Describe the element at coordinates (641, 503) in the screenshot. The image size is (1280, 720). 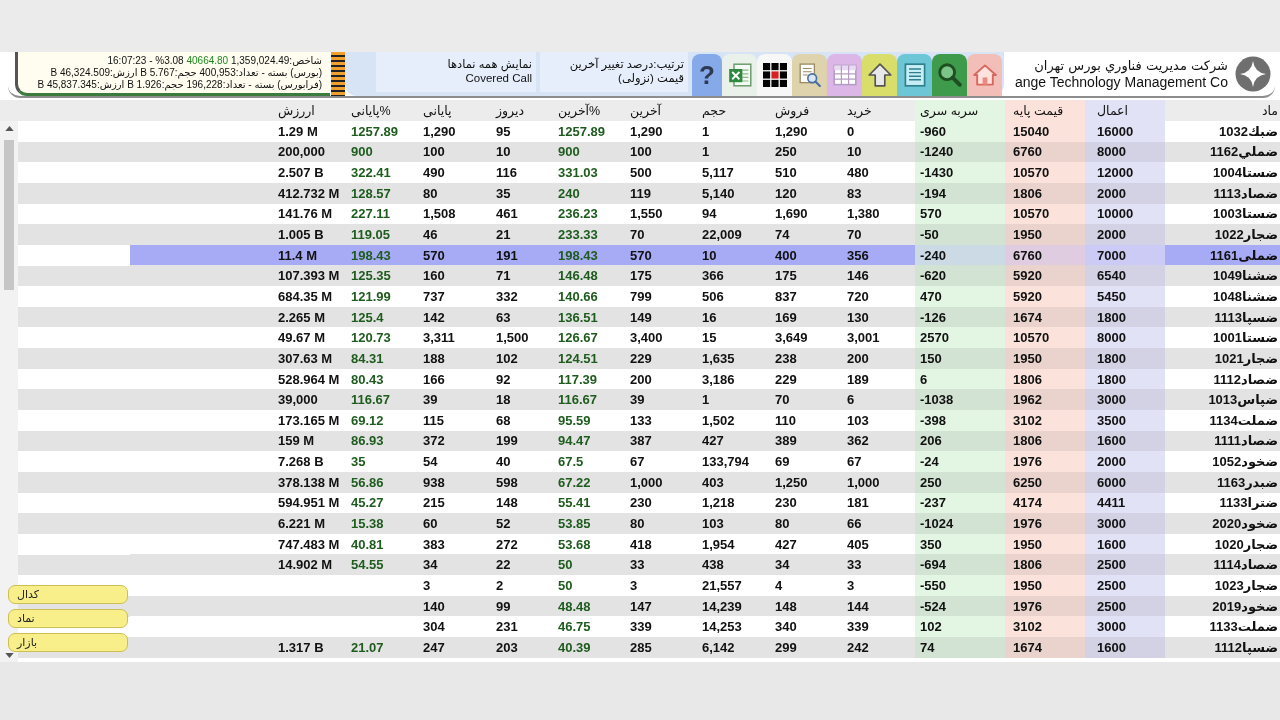
I see `number-value: 230` at that location.